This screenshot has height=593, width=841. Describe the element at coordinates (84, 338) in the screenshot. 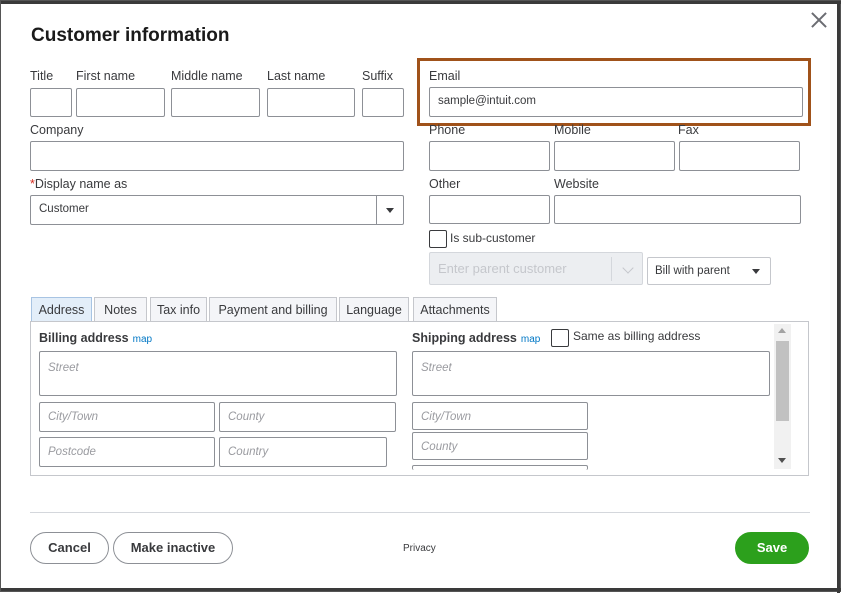

I see `billing-address-label: Billing address` at that location.